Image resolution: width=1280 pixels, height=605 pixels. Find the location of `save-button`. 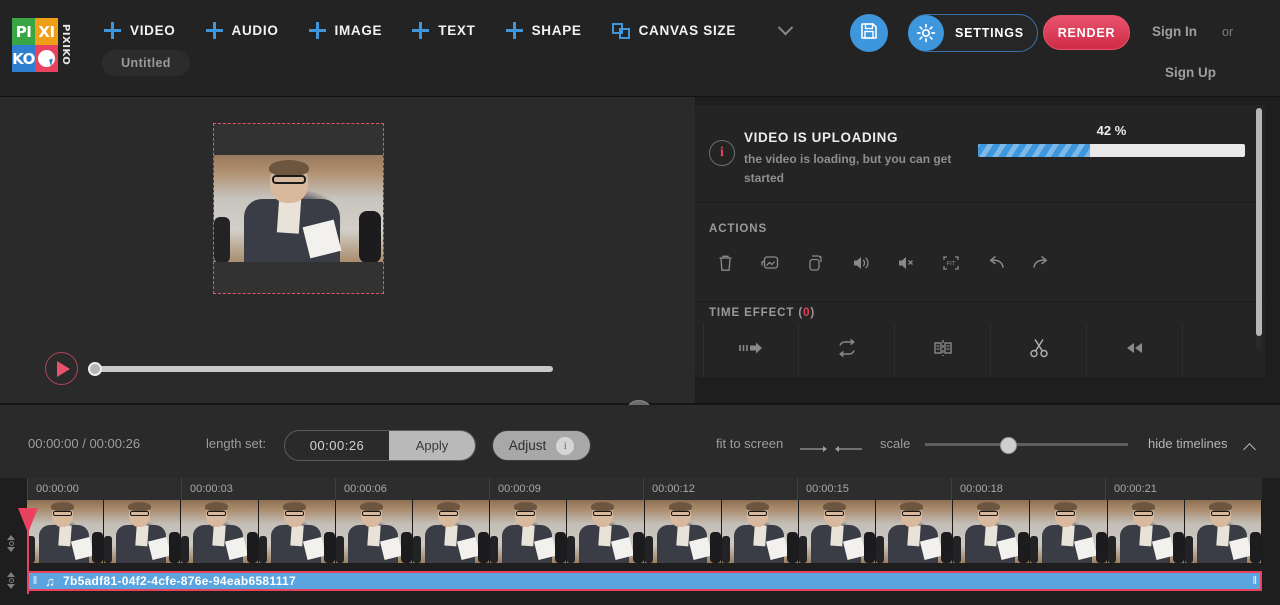

save-button is located at coordinates (869, 33).